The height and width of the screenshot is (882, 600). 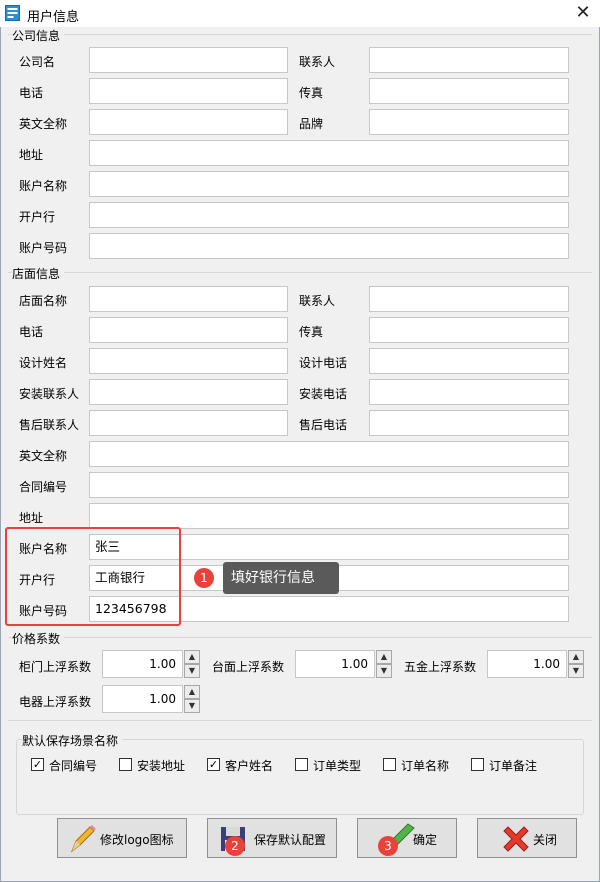 I want to click on close-button: 关闭, so click(x=527, y=838).